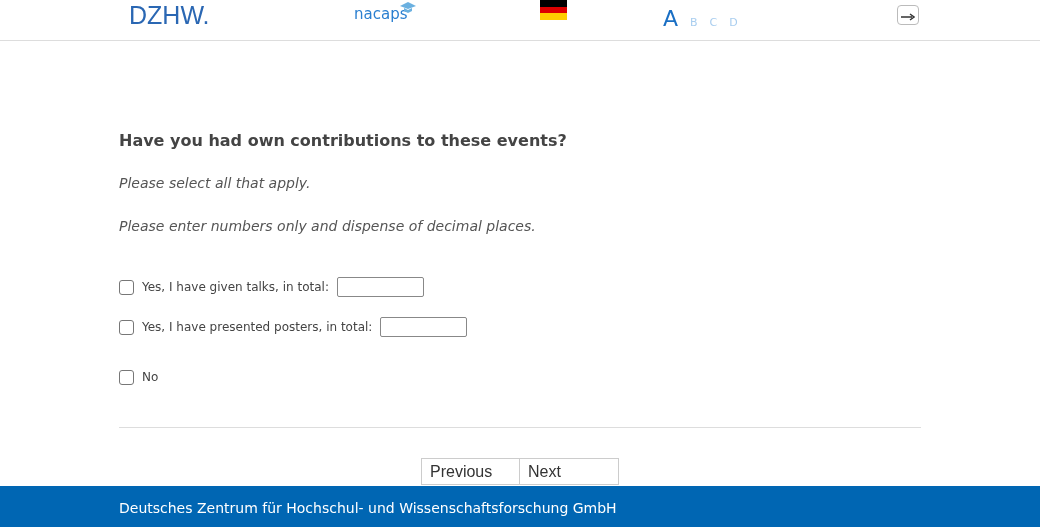  Describe the element at coordinates (381, 14) in the screenshot. I see `brand-logo: nacaps` at that location.